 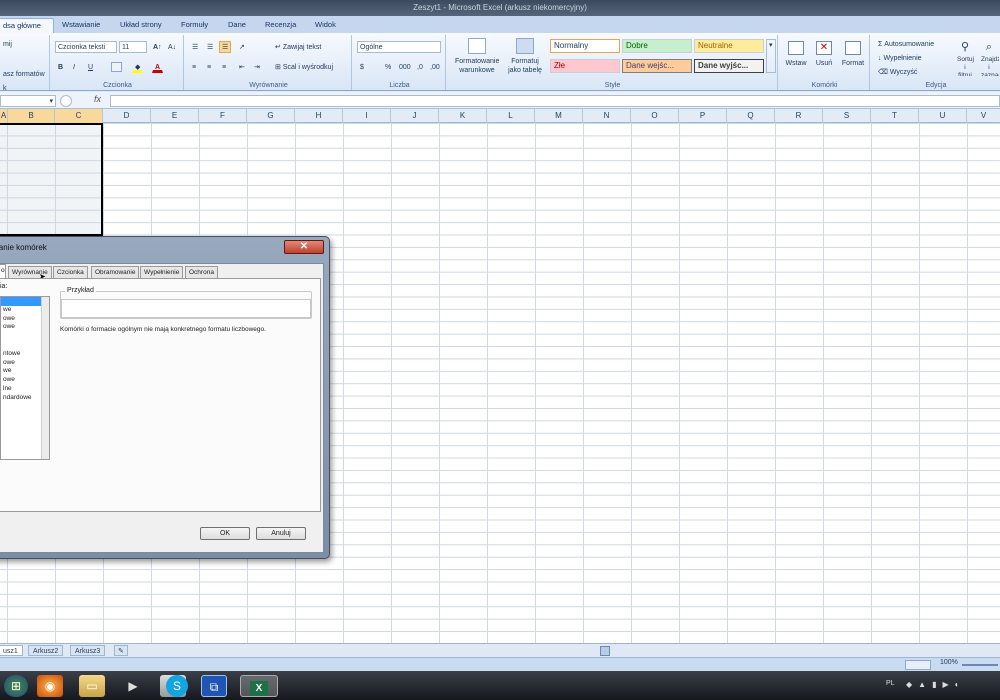 I want to click on borders-button, so click(x=116, y=67).